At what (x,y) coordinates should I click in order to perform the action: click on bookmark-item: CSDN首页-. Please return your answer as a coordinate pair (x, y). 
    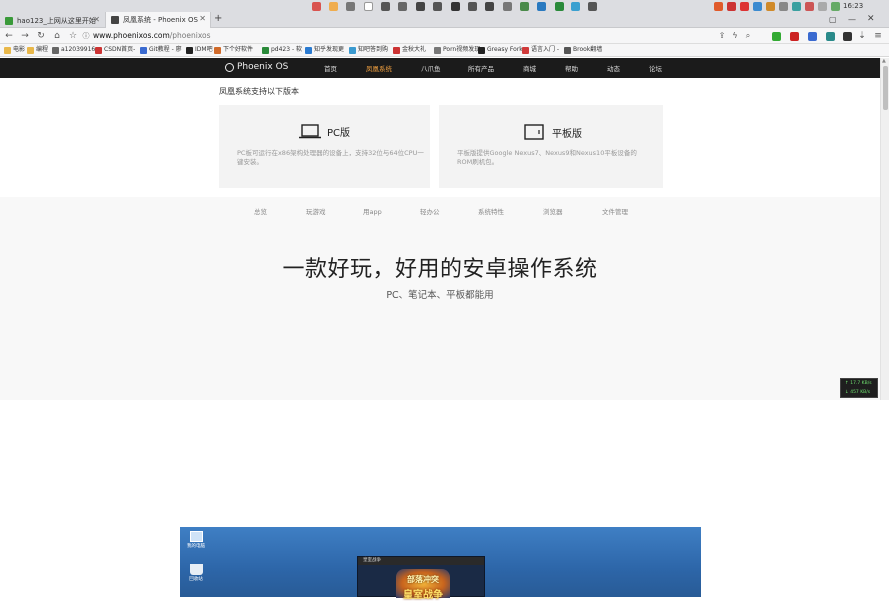
    Looking at the image, I should click on (115, 50).